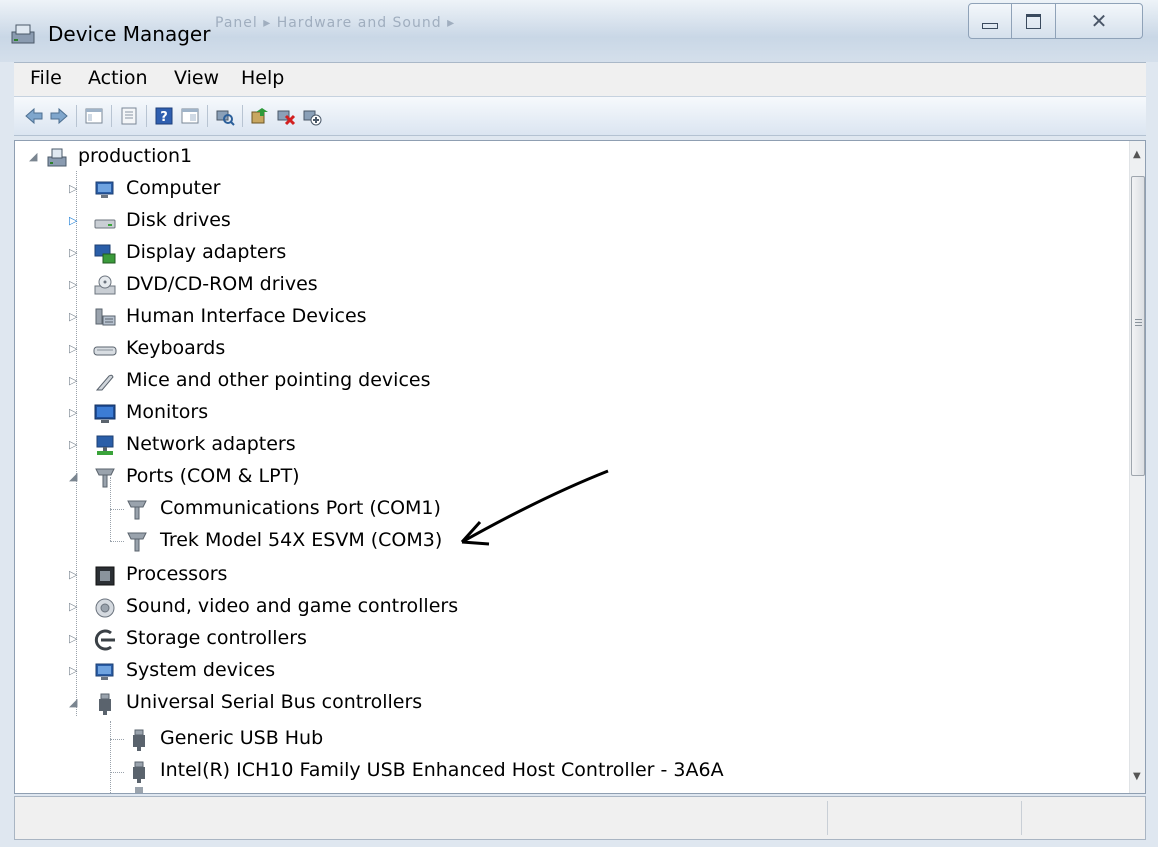 The height and width of the screenshot is (847, 1158). Describe the element at coordinates (312, 116) in the screenshot. I see `disable-icon` at that location.